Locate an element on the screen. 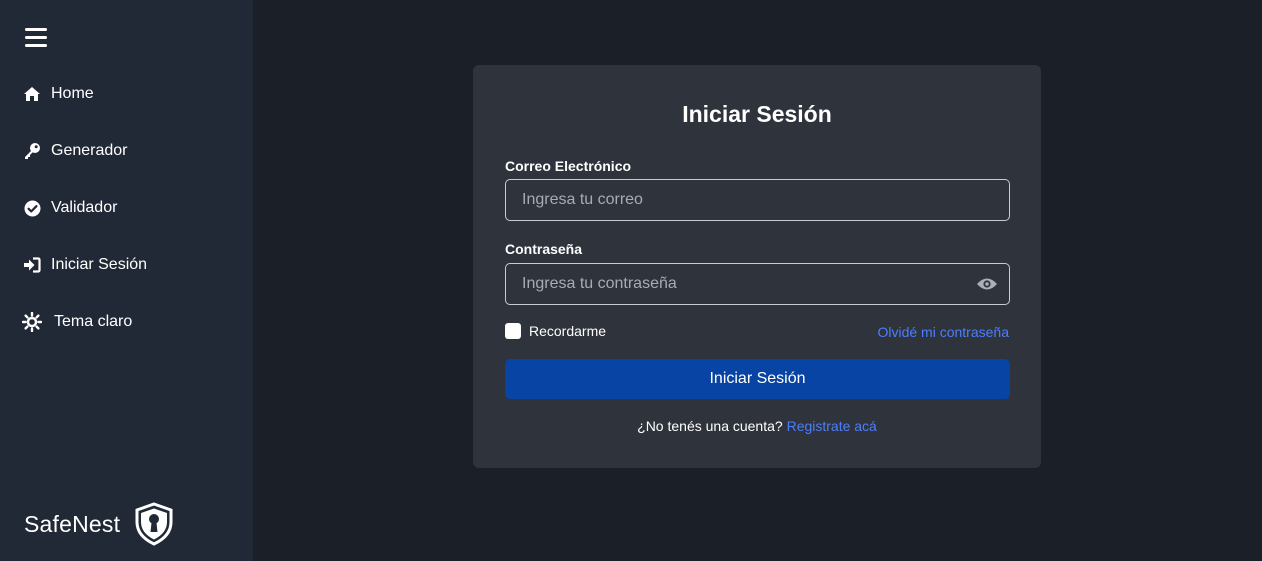 The height and width of the screenshot is (561, 1262). signup-prompt: ¿No tenés una cuenta? Registrate acá is located at coordinates (757, 426).